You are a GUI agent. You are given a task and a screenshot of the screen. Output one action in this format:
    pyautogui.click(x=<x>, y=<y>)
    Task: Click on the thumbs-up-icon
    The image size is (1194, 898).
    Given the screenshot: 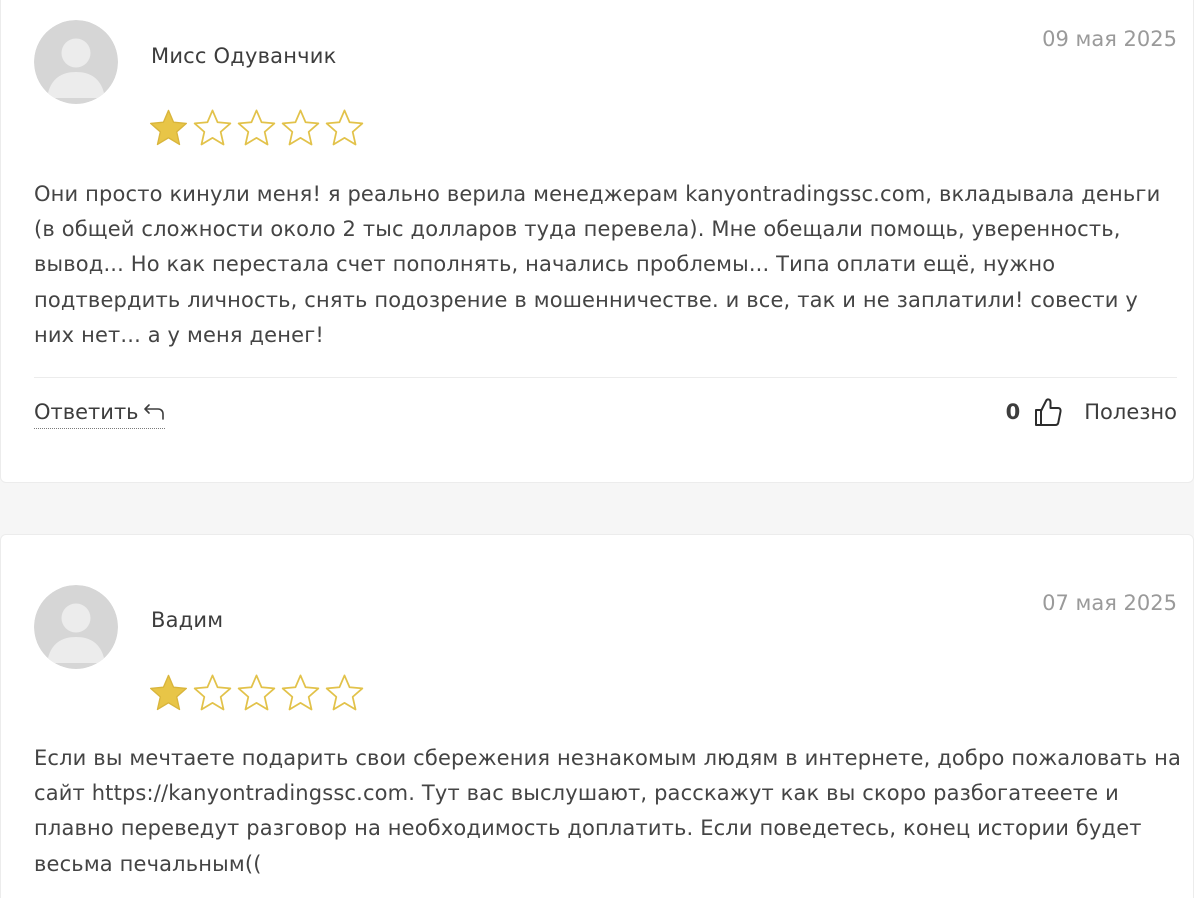 What is the action you would take?
    pyautogui.click(x=1048, y=412)
    